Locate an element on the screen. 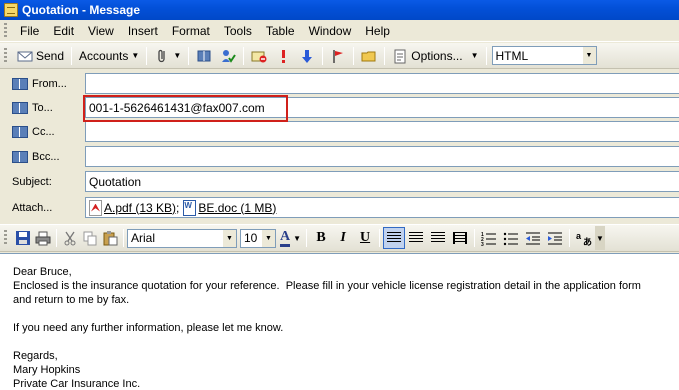 This screenshot has width=679, height=390. justify-icon is located at coordinates (460, 238).